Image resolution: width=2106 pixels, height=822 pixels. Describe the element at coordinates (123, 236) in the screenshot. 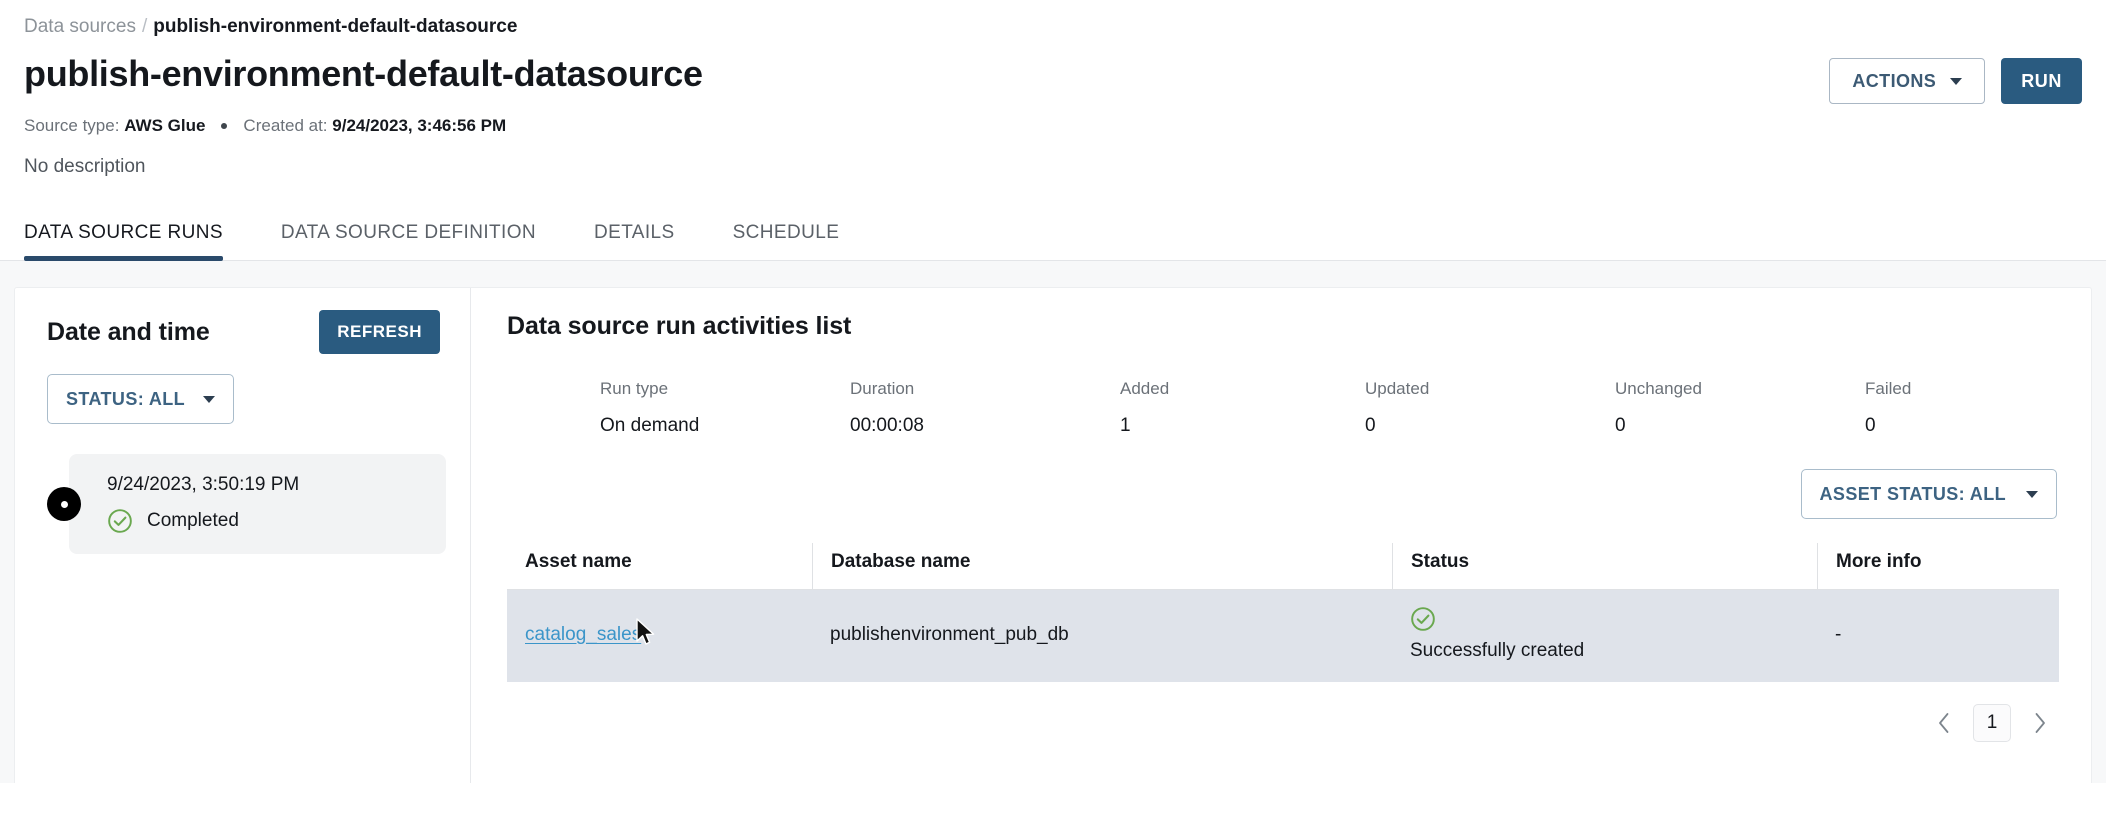

I see `tab-data-source-runs: DATA SOURCE RUNS` at that location.